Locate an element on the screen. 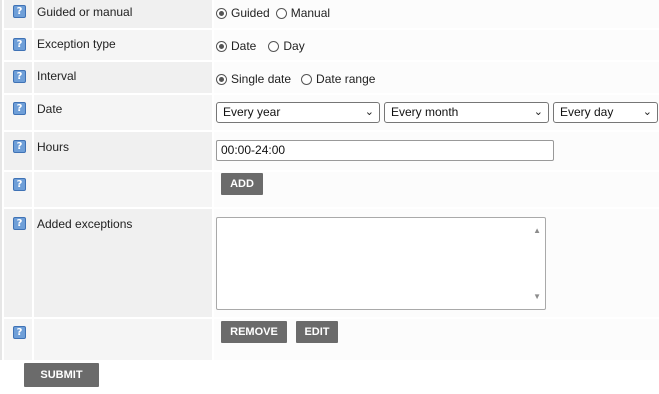 This screenshot has height=394, width=659. exception-type-radios: Date Day is located at coordinates (265, 46).